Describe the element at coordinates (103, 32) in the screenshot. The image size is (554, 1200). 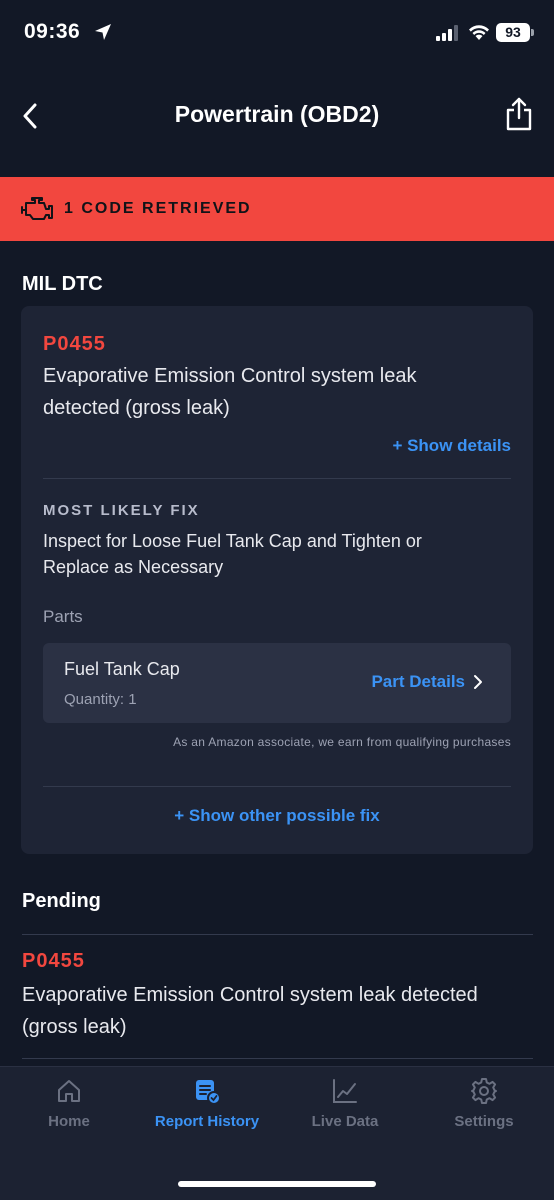
I see `location-arrow-icon` at that location.